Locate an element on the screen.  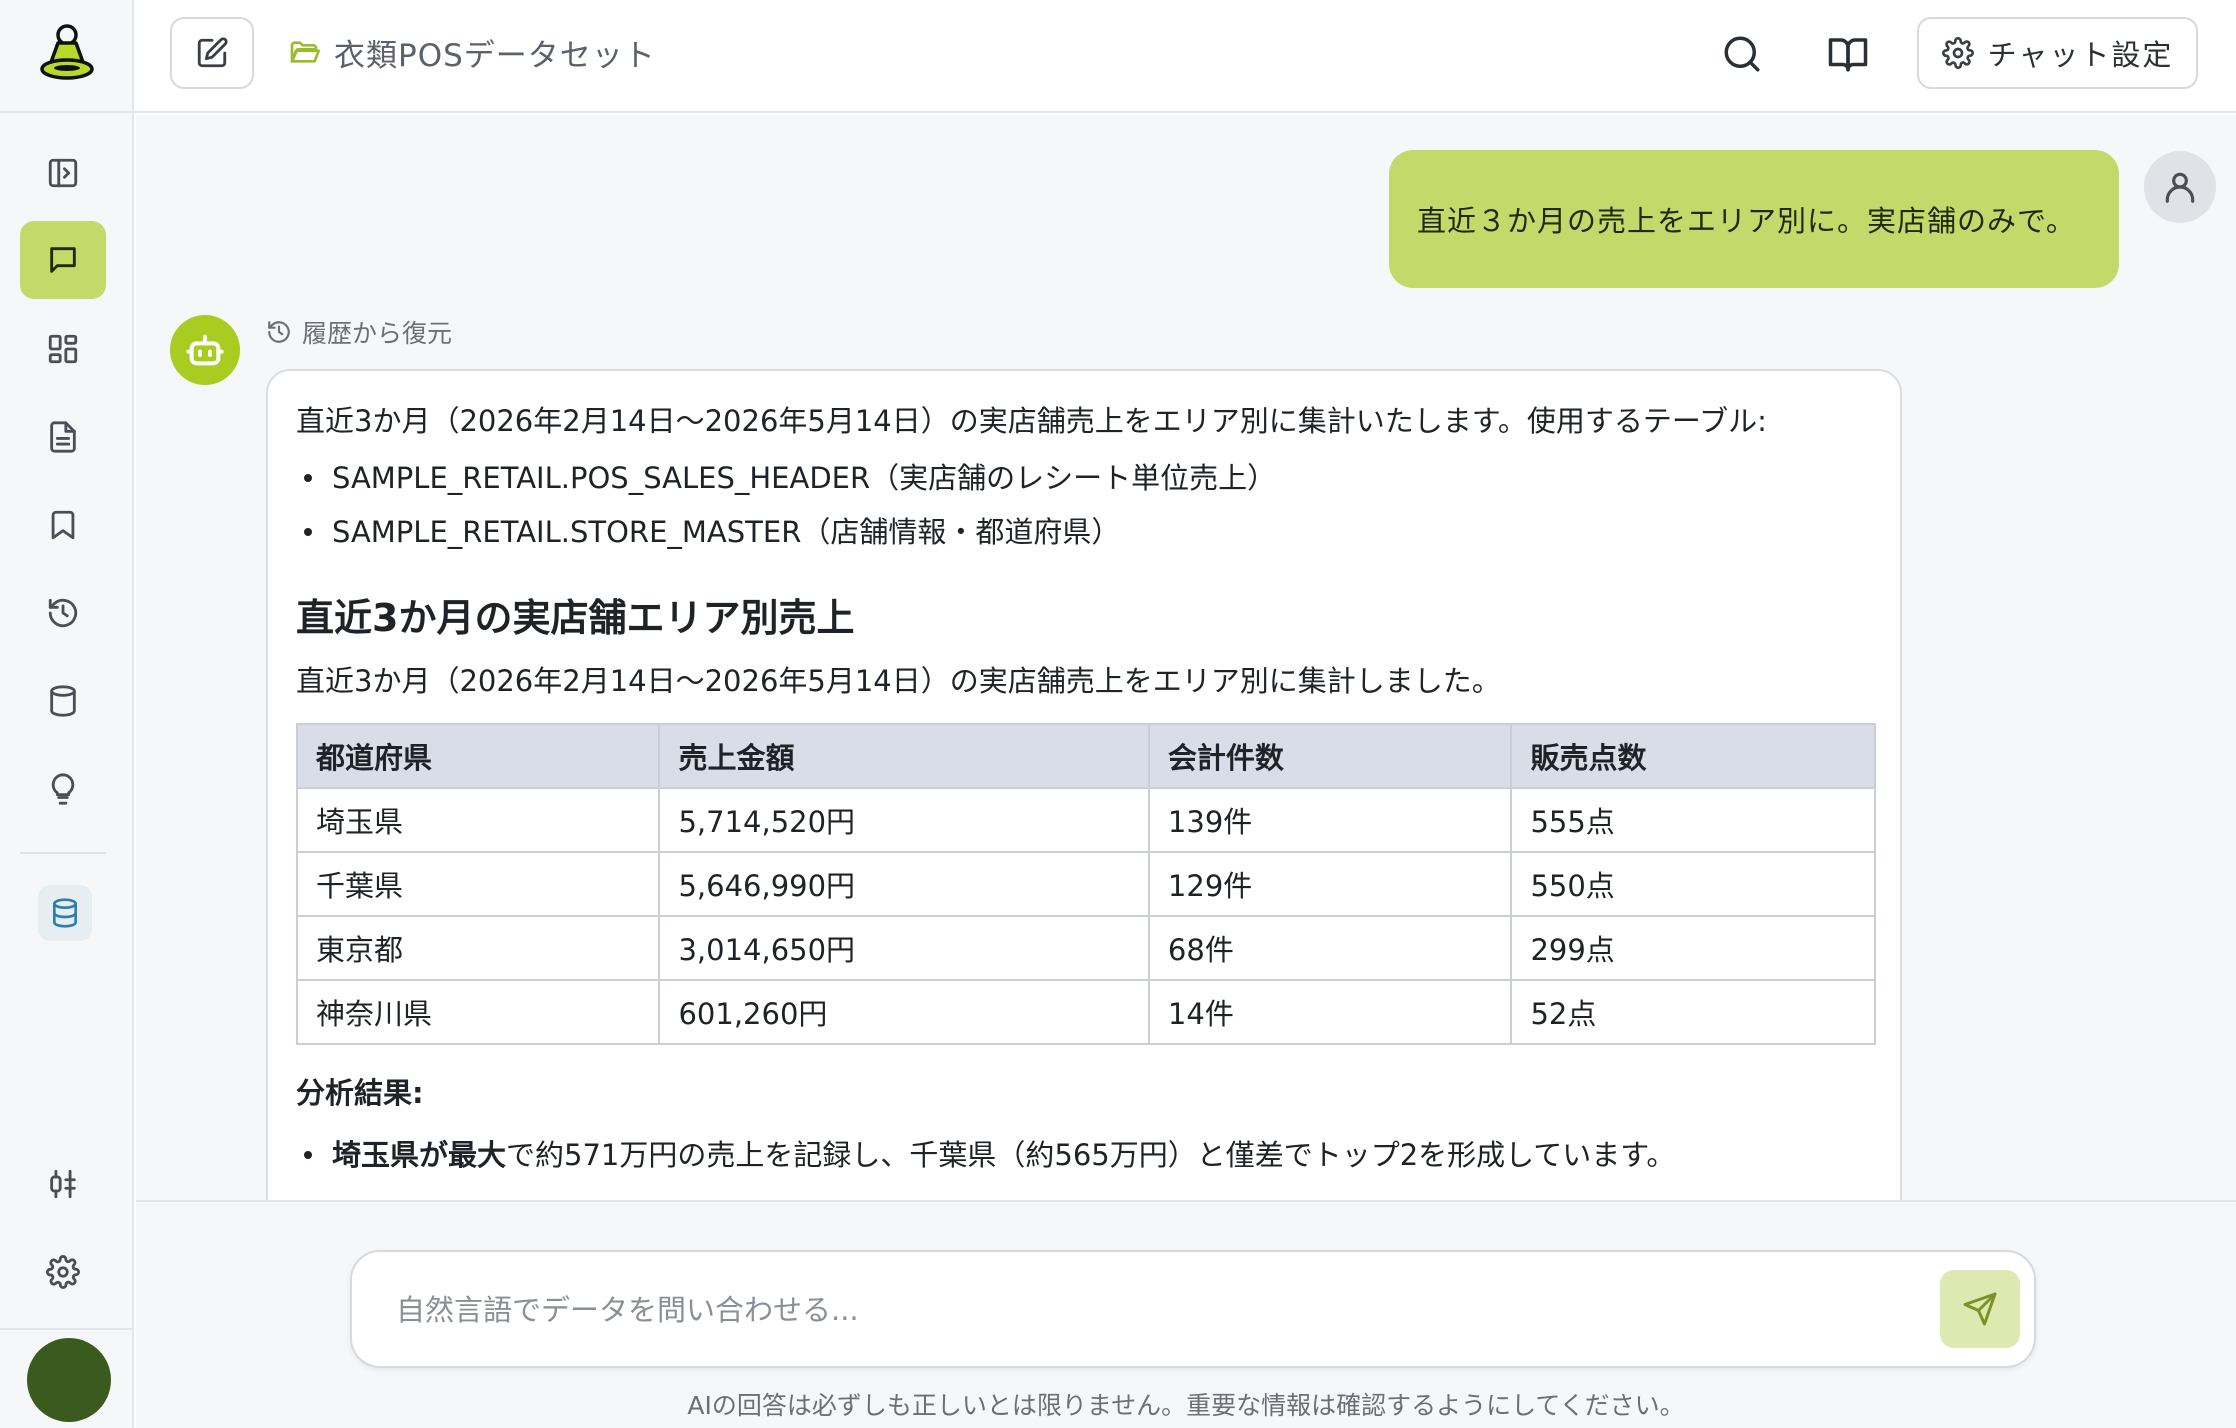
sidebar-item-connections is located at coordinates (63, 1184).